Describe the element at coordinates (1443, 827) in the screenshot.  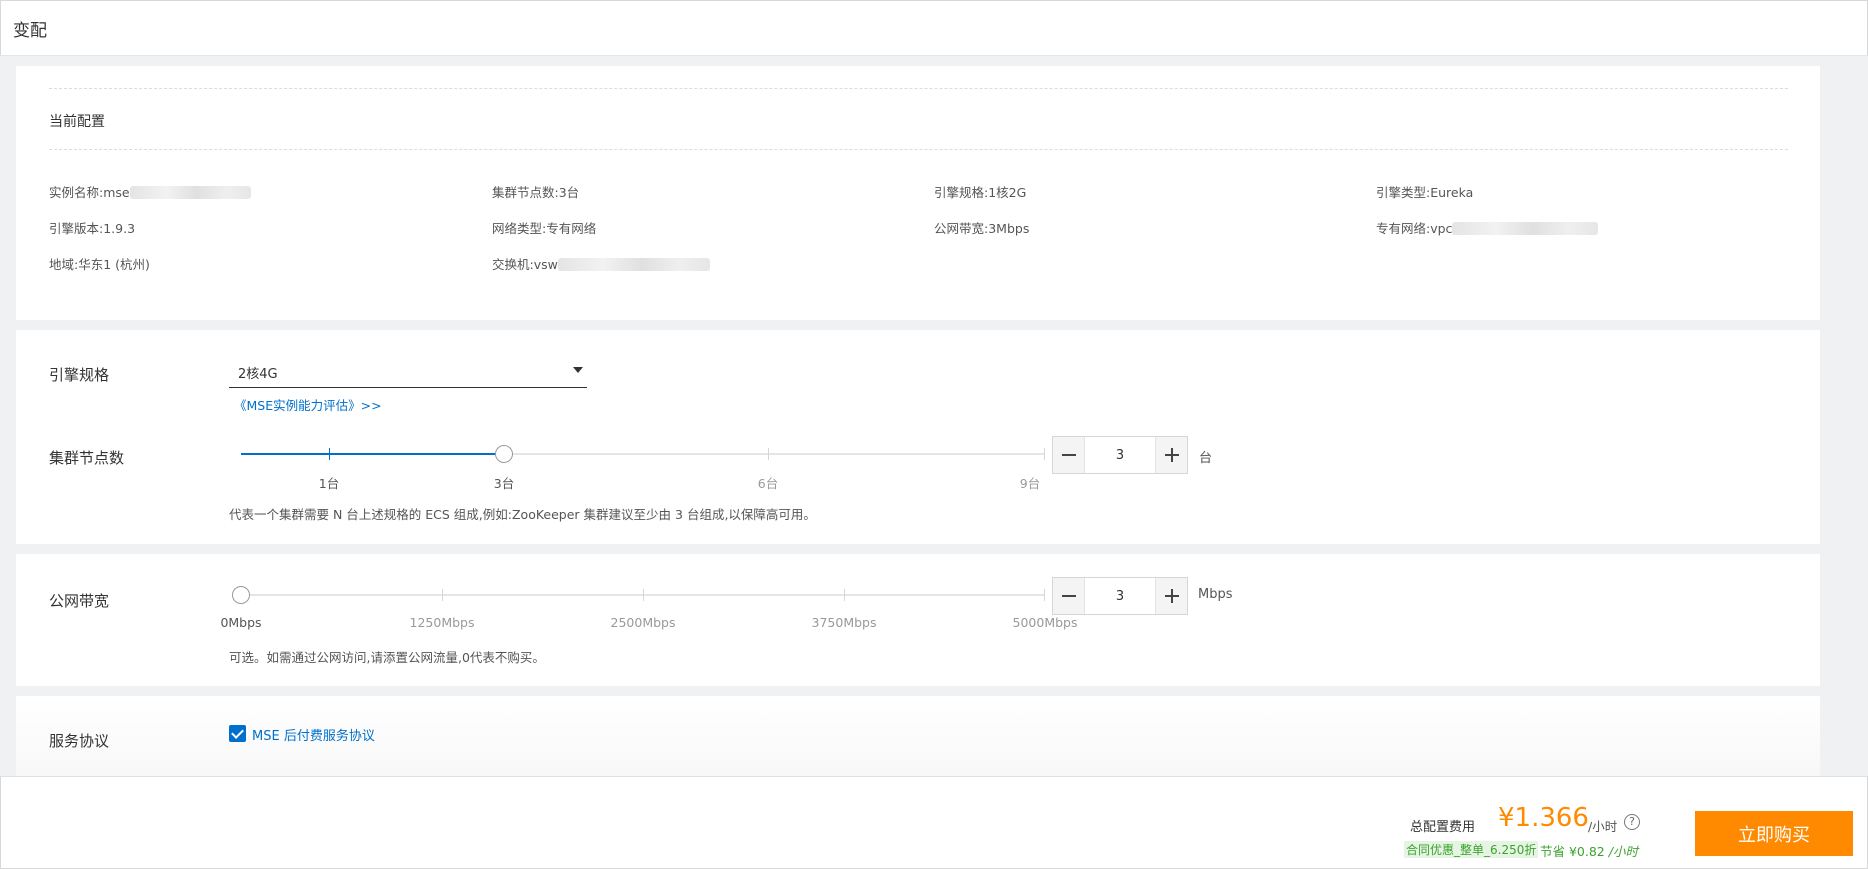
I see `total-cost-label: 总配置费用` at that location.